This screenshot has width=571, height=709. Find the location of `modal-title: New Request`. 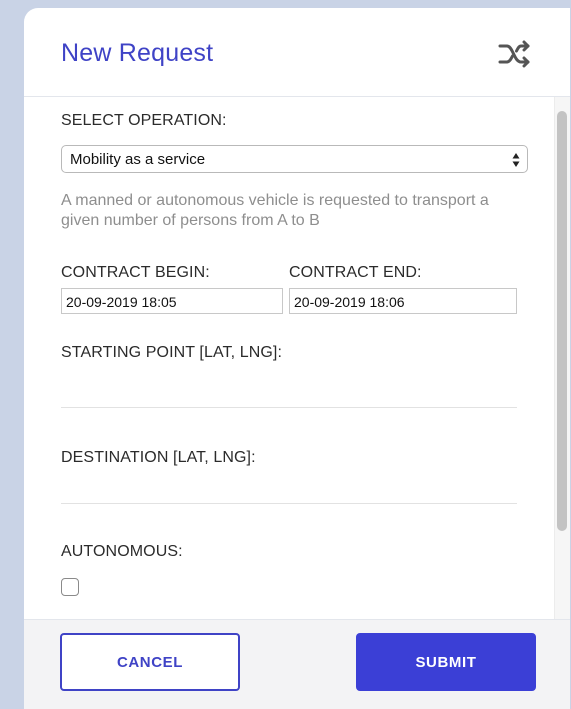

modal-title: New Request is located at coordinates (137, 53).